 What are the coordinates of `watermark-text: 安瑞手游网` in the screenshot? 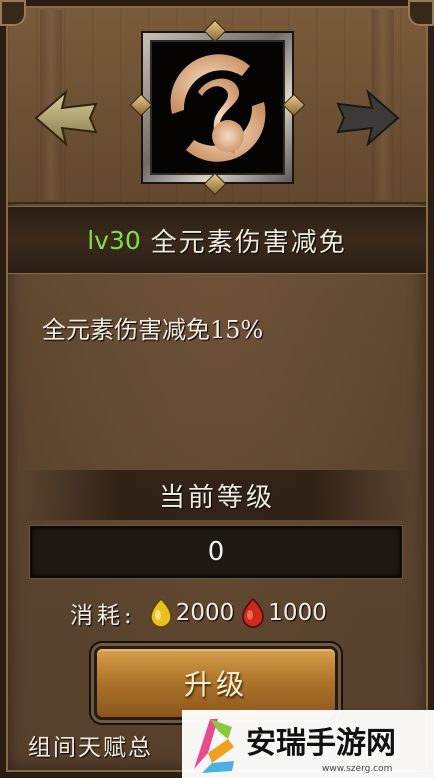 It's located at (321, 743).